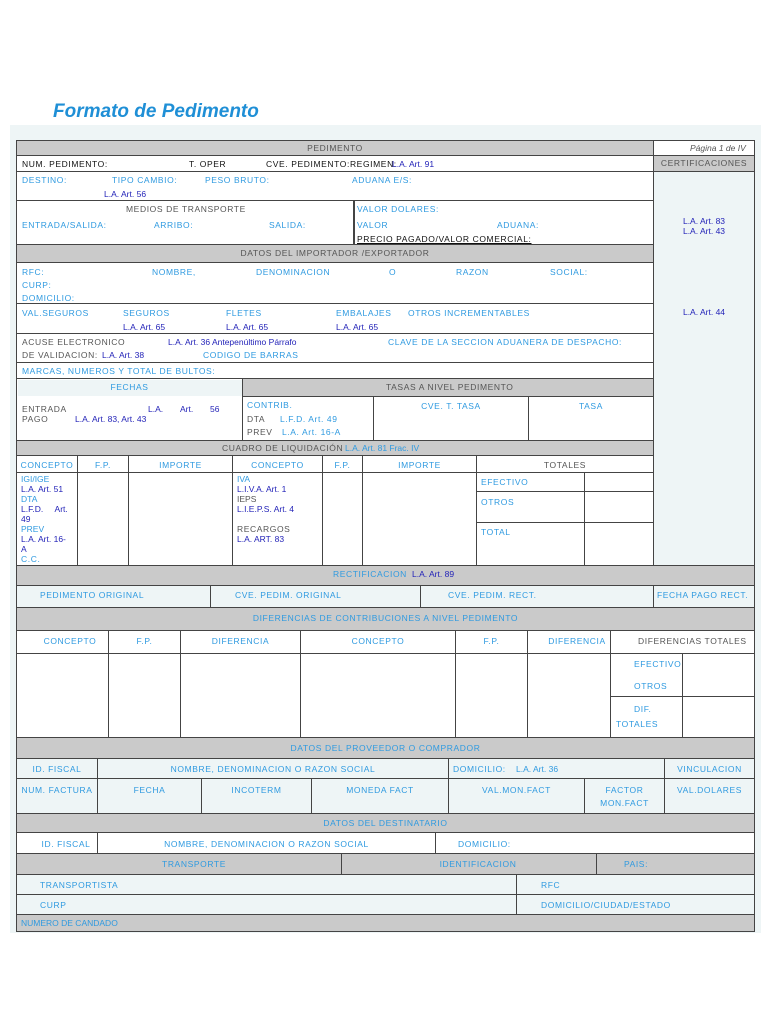  I want to click on embalajes-label: EMBALAJES, so click(364, 313).